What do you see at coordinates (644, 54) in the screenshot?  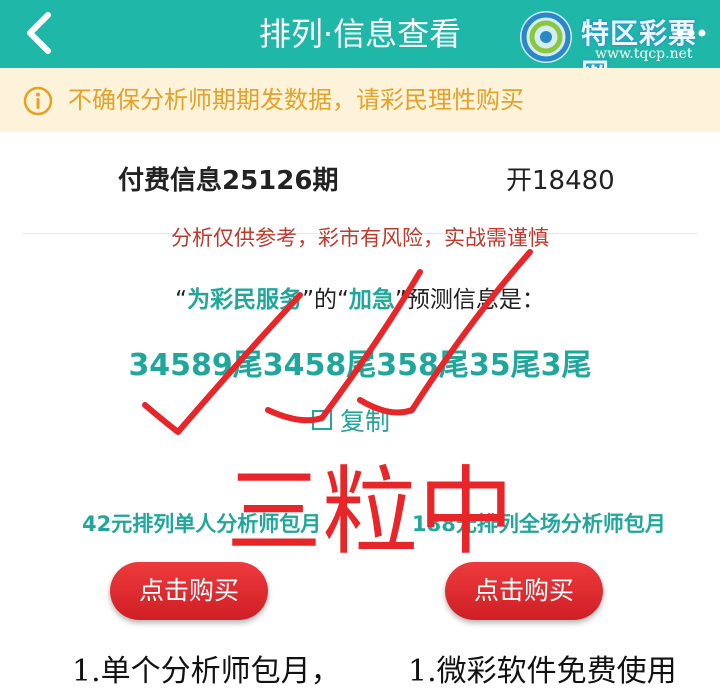 I see `watermark-url: www.tqcp.net` at bounding box center [644, 54].